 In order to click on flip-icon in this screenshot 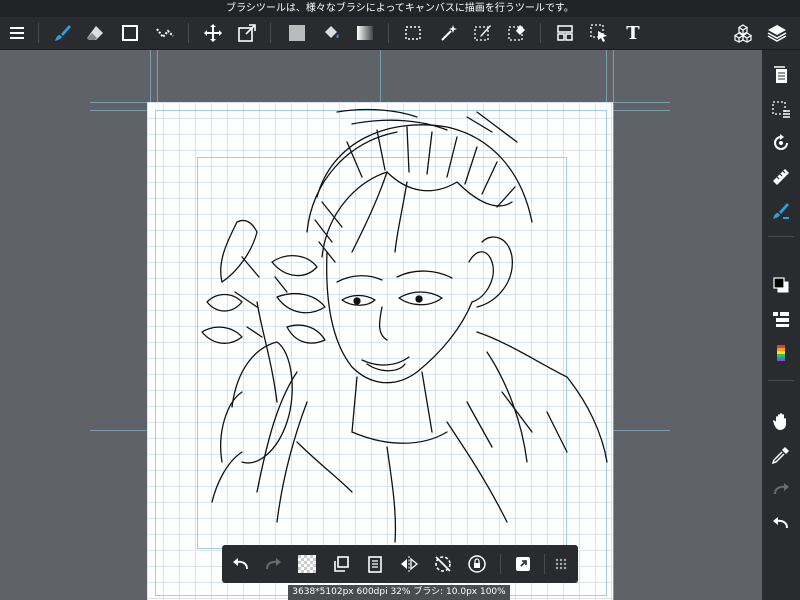, I will do `click(410, 564)`.